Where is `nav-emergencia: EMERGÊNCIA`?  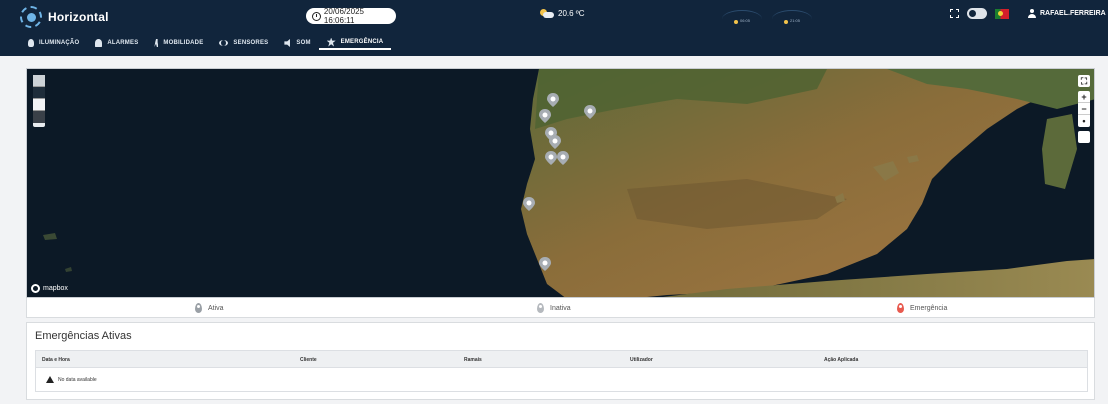
nav-emergencia: EMERGÊNCIA is located at coordinates (355, 43).